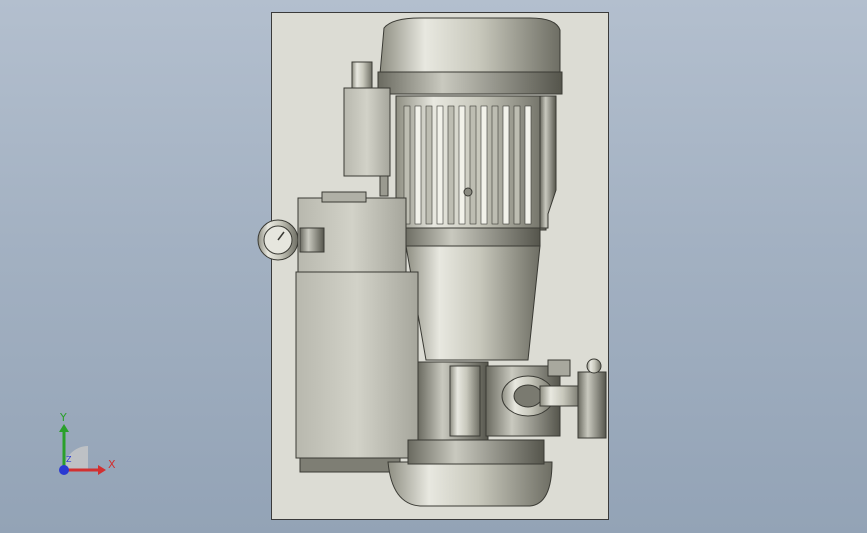  I want to click on y-axis-label: Y, so click(63, 417).